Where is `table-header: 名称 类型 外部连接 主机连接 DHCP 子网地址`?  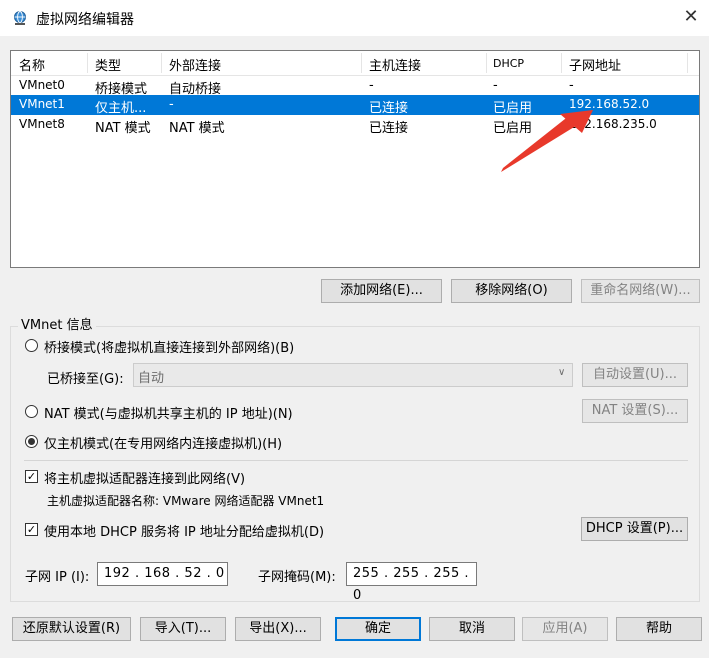
table-header: 名称 类型 外部连接 主机连接 DHCP 子网地址 is located at coordinates (355, 63).